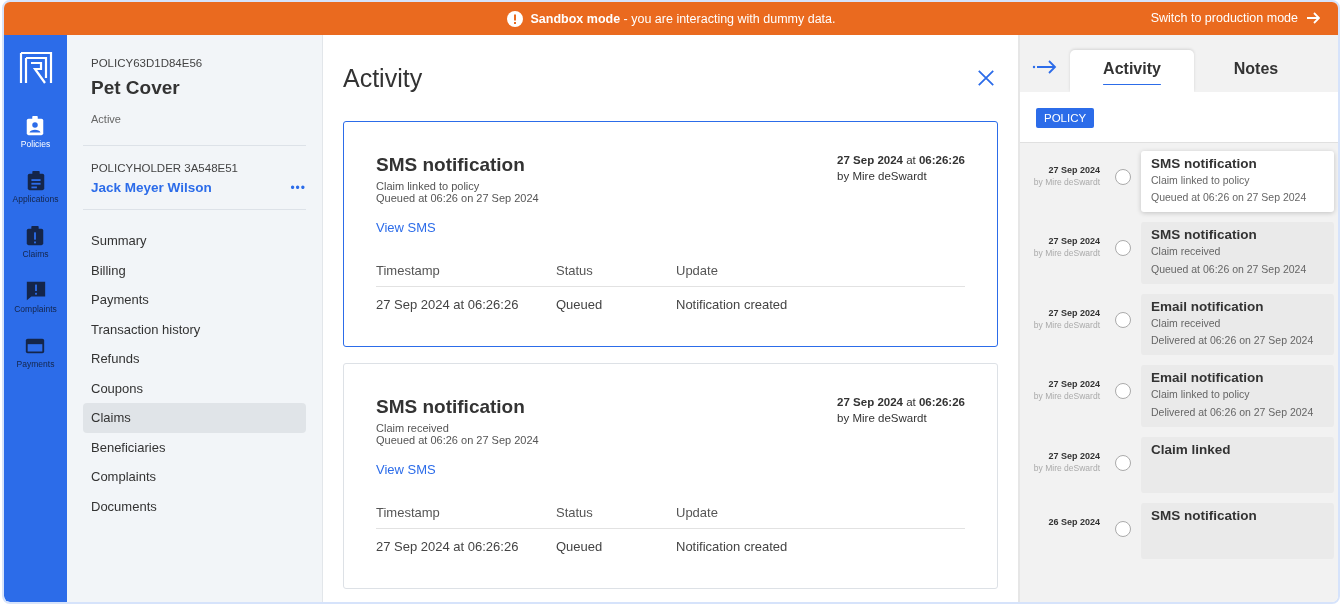 The image size is (1342, 604). What do you see at coordinates (194, 329) in the screenshot?
I see `nav-item: Transaction history` at bounding box center [194, 329].